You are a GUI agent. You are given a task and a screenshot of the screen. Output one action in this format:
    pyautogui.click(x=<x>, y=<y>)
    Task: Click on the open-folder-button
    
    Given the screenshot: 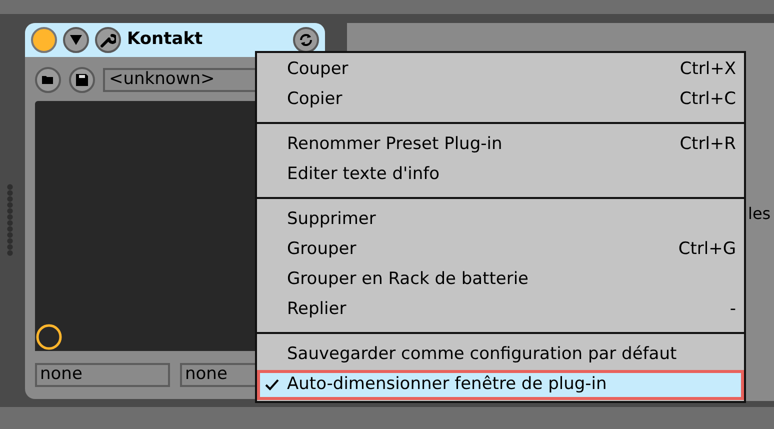 What is the action you would take?
    pyautogui.click(x=48, y=80)
    